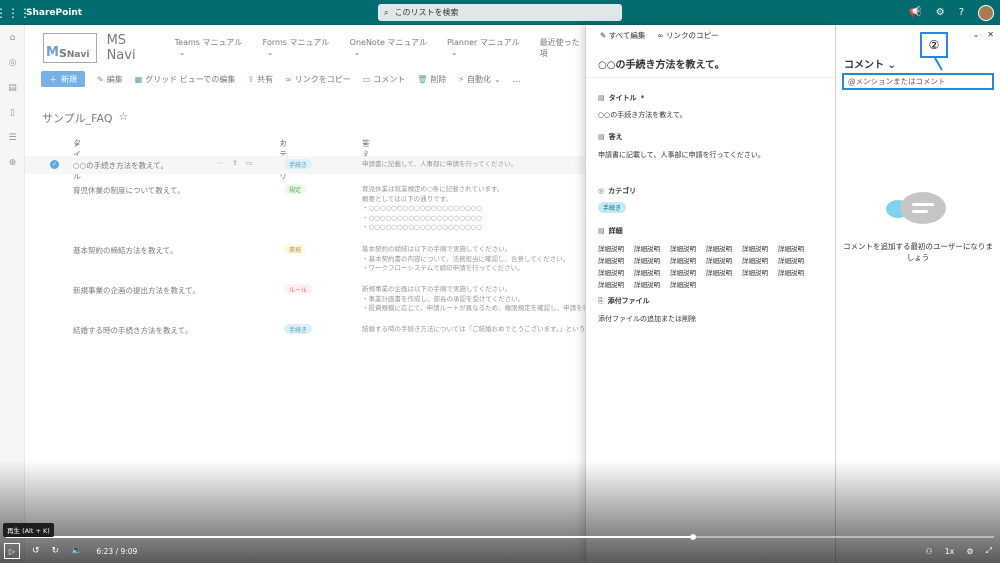  What do you see at coordinates (918, 35) in the screenshot?
I see `comments-header: ⌄ ✕` at bounding box center [918, 35].